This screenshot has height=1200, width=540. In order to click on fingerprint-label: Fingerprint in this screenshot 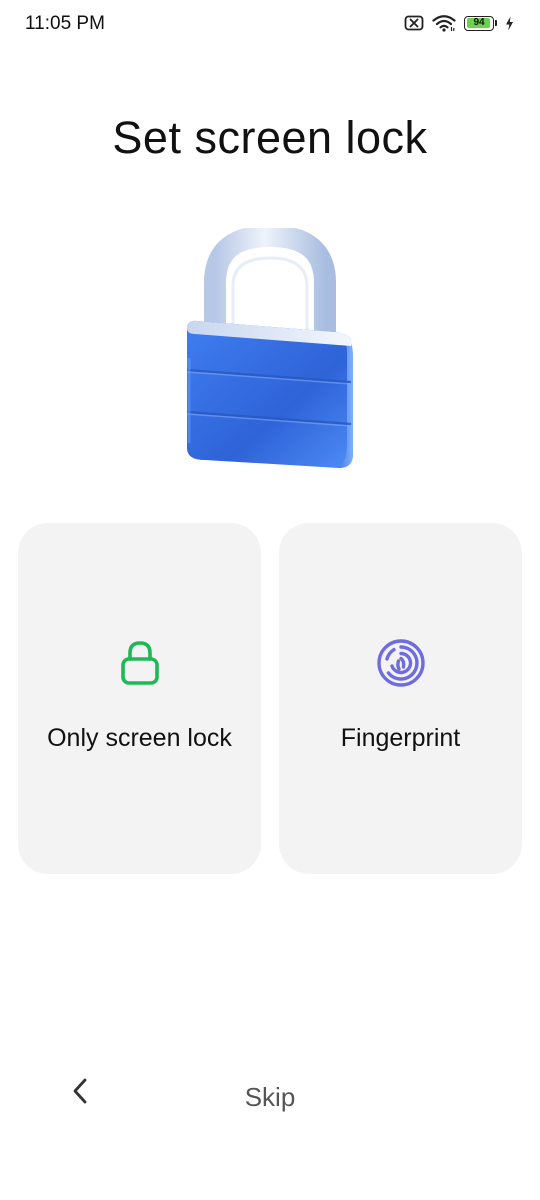, I will do `click(400, 738)`.